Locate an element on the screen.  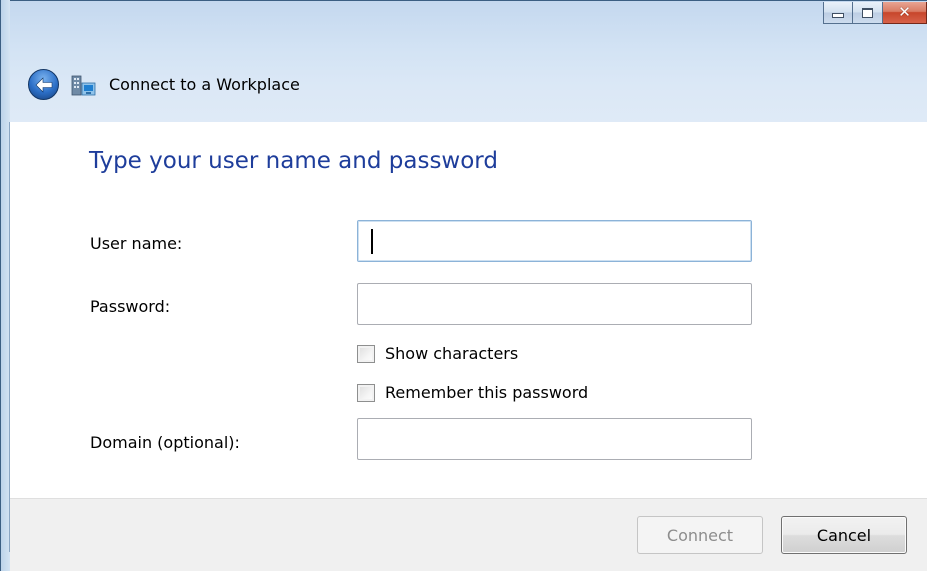
navigation-row: Connect to a Workplace is located at coordinates (164, 84).